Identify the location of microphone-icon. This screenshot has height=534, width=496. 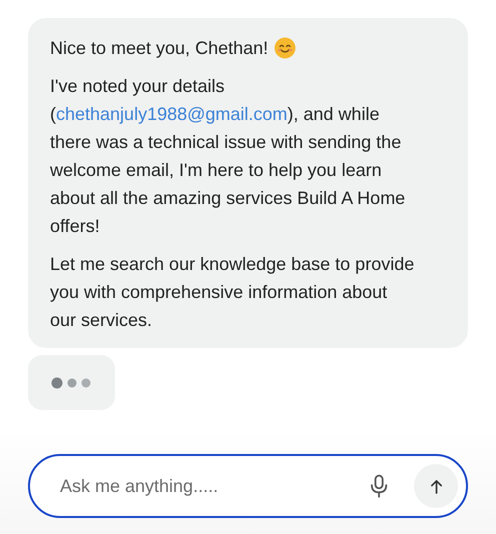
(379, 486).